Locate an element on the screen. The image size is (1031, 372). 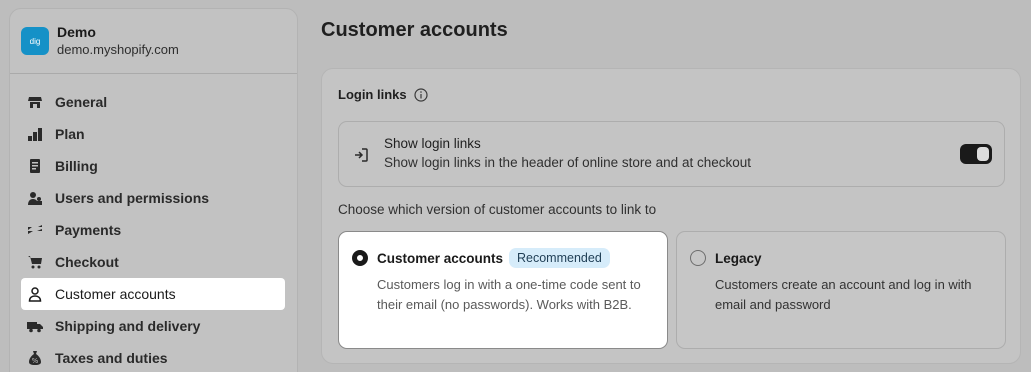
show-login-links-title: Show login links is located at coordinates (432, 143).